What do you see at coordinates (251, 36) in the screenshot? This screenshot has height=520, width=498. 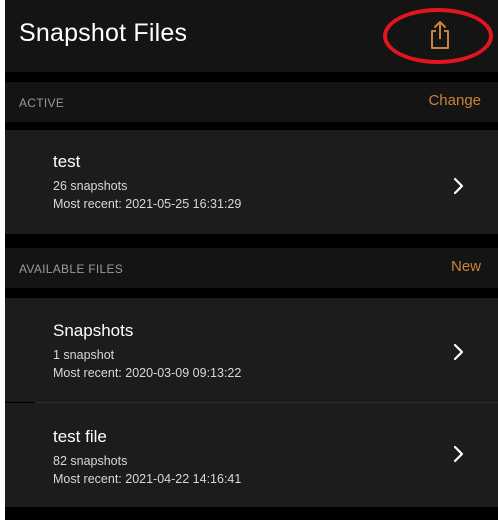 I see `navigation-bar: Snapshot Files` at bounding box center [251, 36].